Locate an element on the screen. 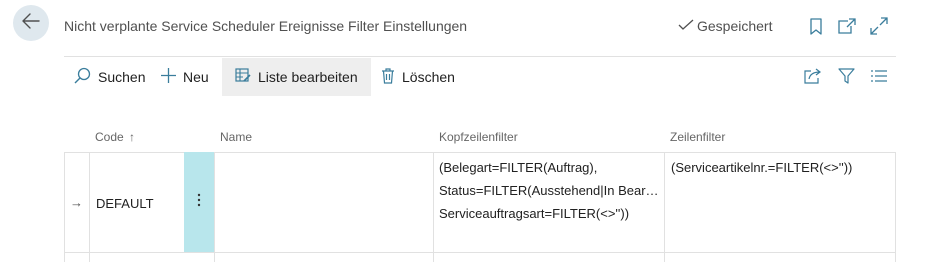 The height and width of the screenshot is (262, 951). row-indicator-arrow-icon: → is located at coordinates (76, 202).